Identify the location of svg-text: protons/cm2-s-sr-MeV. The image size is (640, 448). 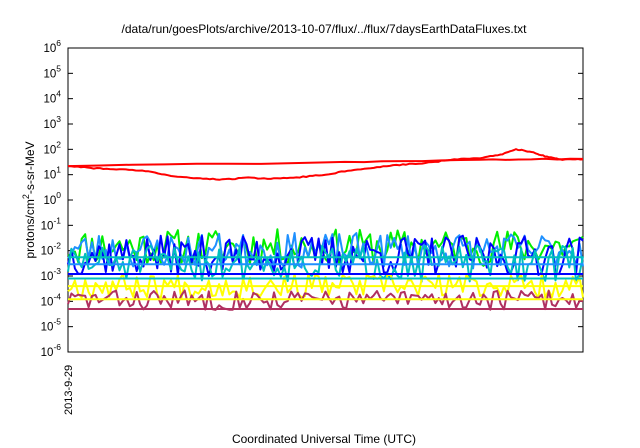
(29, 199).